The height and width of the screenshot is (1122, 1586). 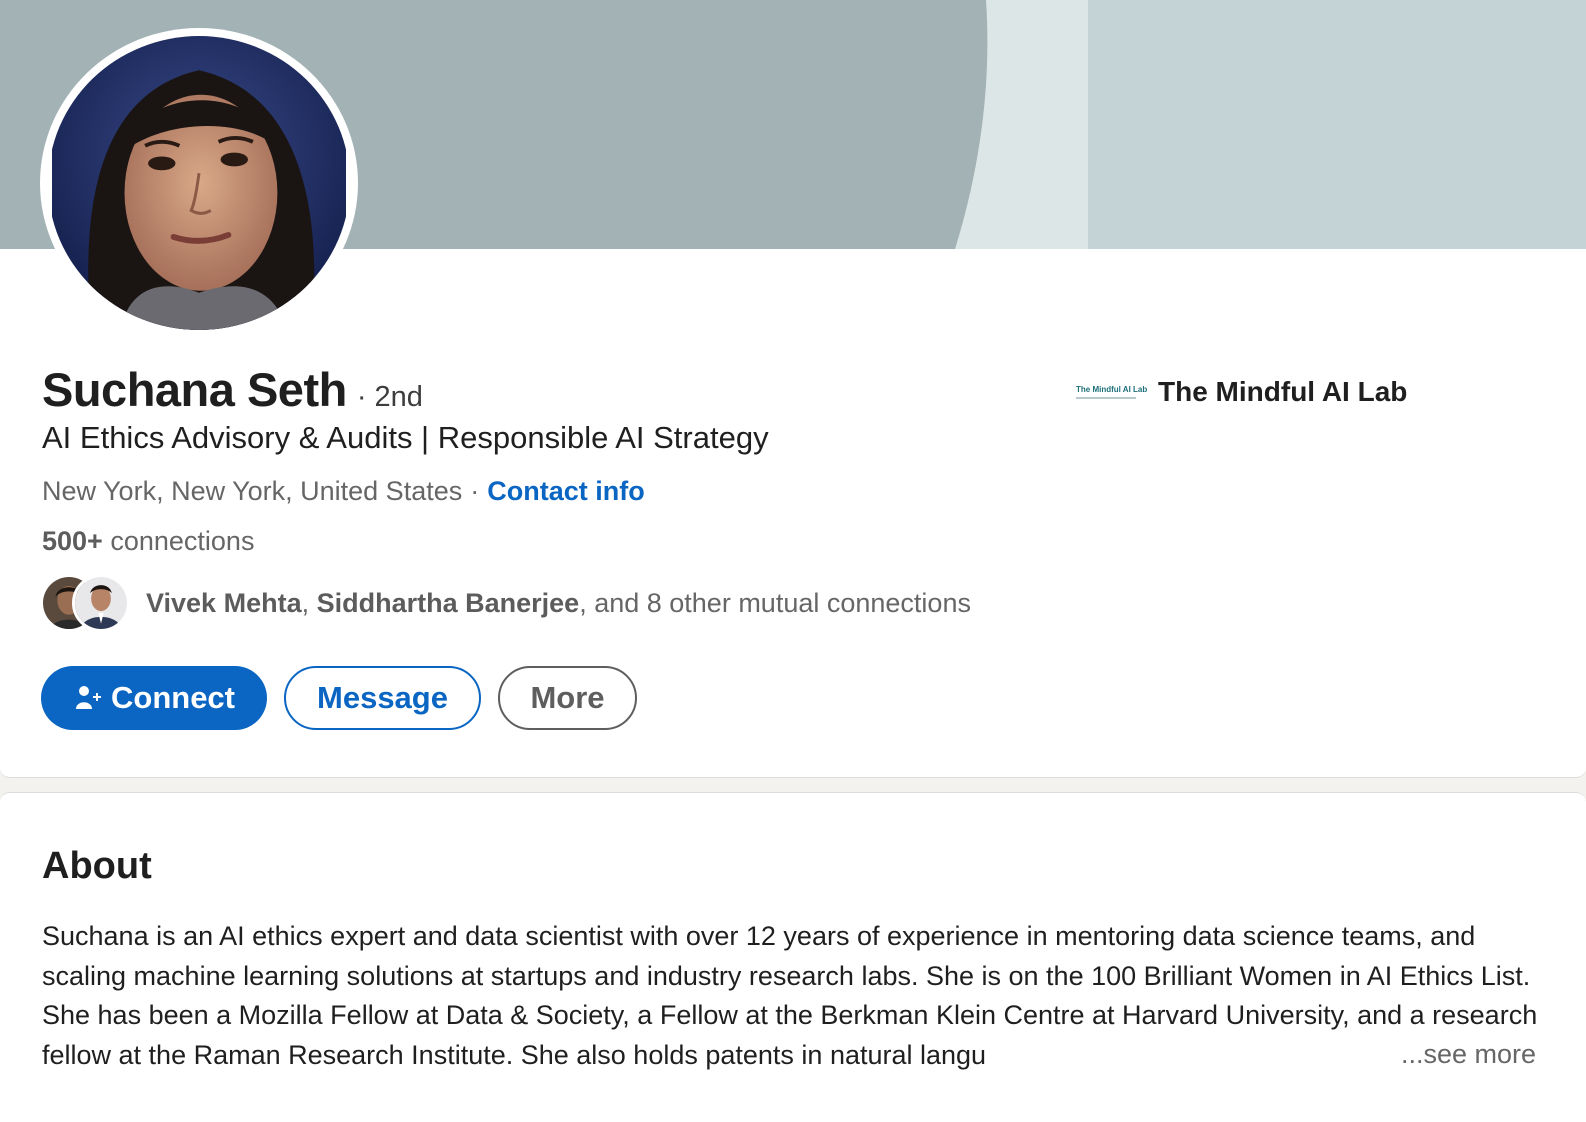 What do you see at coordinates (1283, 391) in the screenshot?
I see `company-name: The Mindful AI Lab` at bounding box center [1283, 391].